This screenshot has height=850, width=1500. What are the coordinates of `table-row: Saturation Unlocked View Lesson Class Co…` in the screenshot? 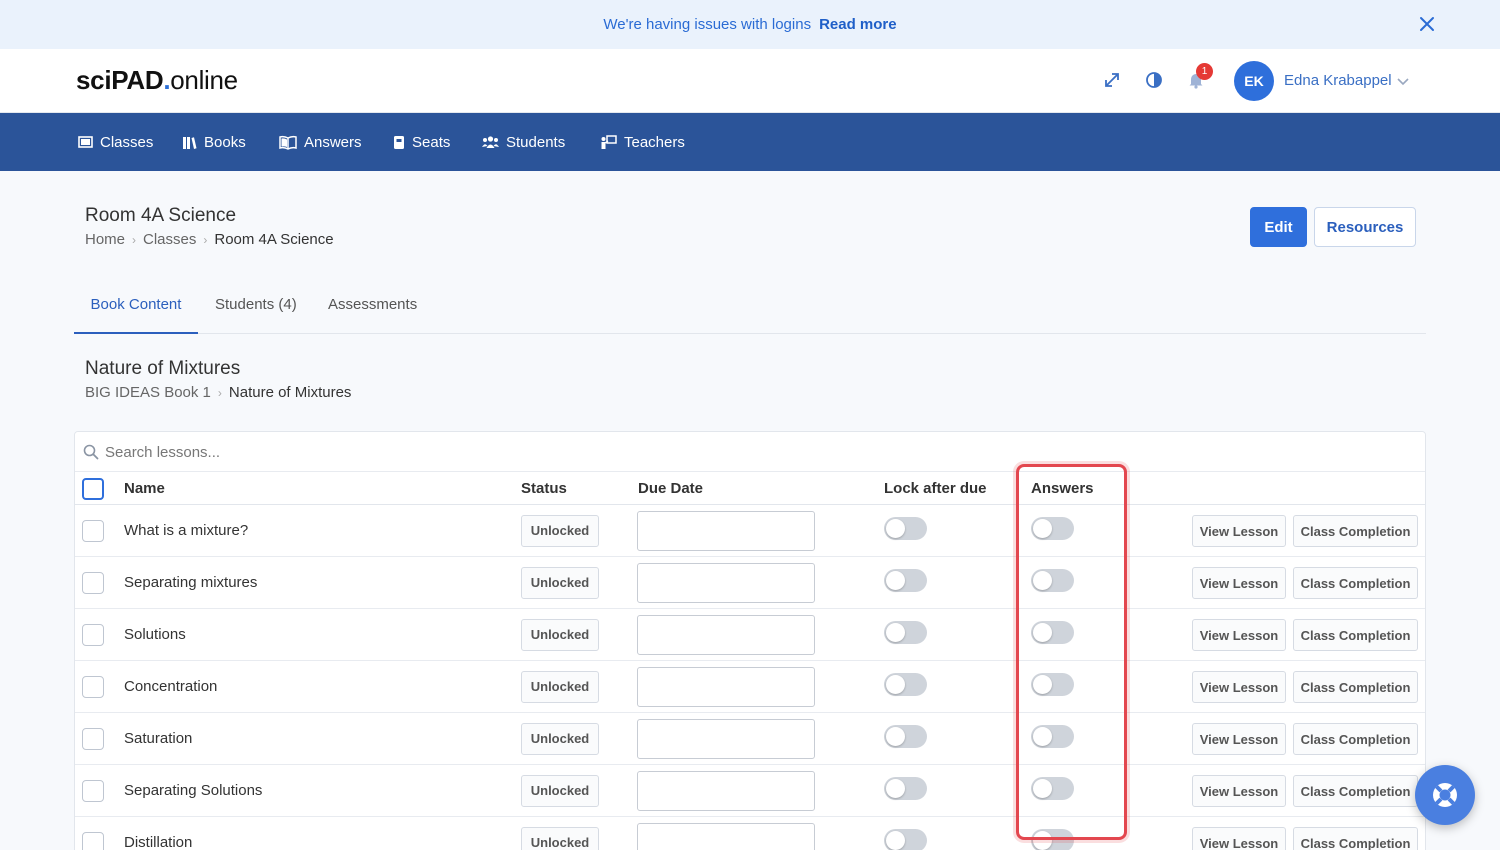 It's located at (750, 739).